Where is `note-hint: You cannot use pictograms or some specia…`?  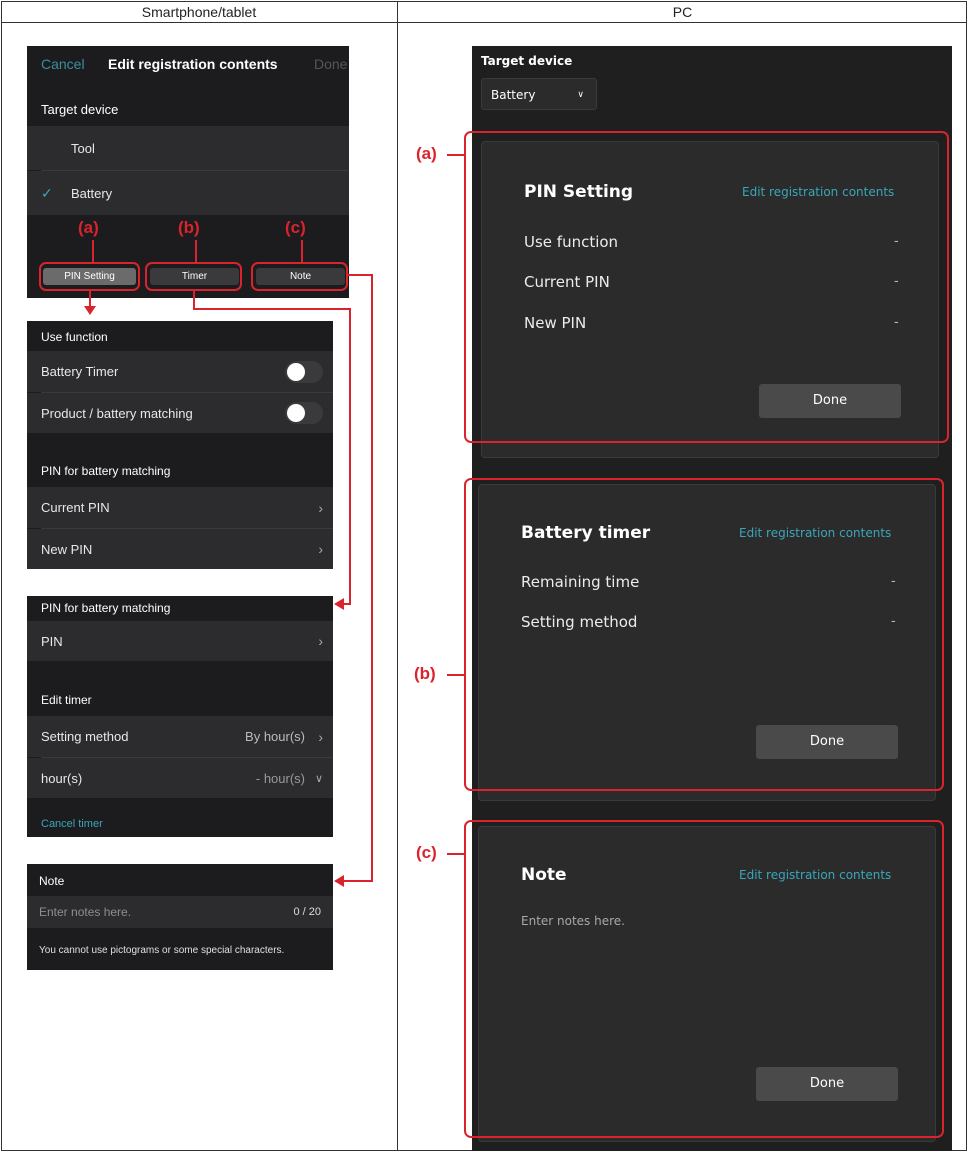 note-hint: You cannot use pictograms or some specia… is located at coordinates (162, 950).